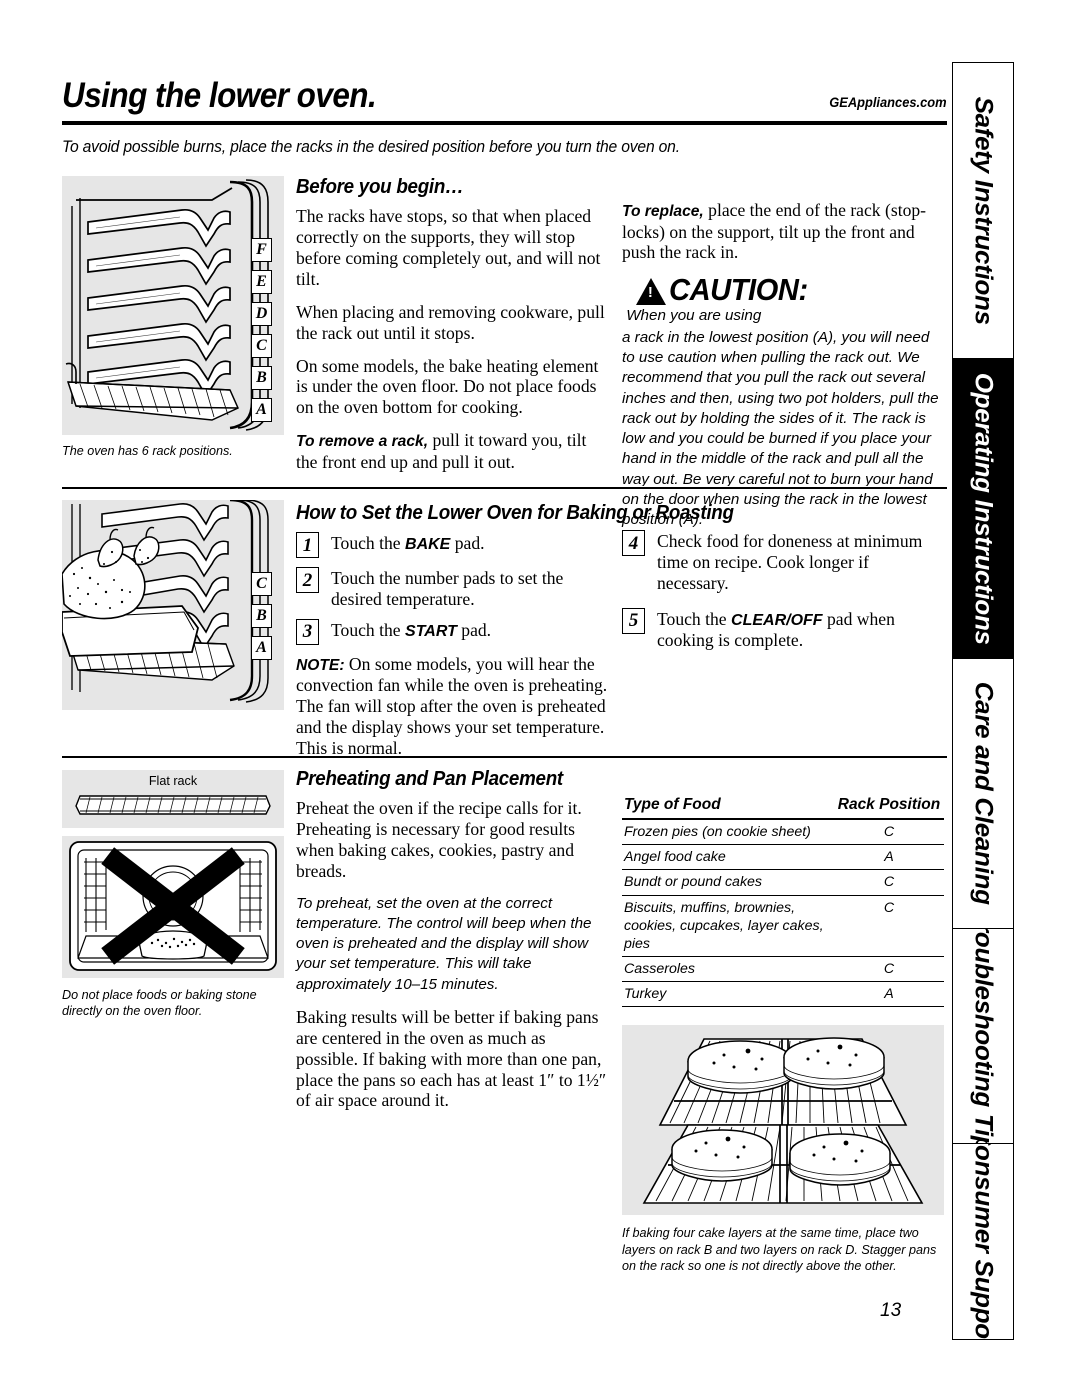 The height and width of the screenshot is (1397, 1080). What do you see at coordinates (307, 545) in the screenshot?
I see `step-number: 1` at bounding box center [307, 545].